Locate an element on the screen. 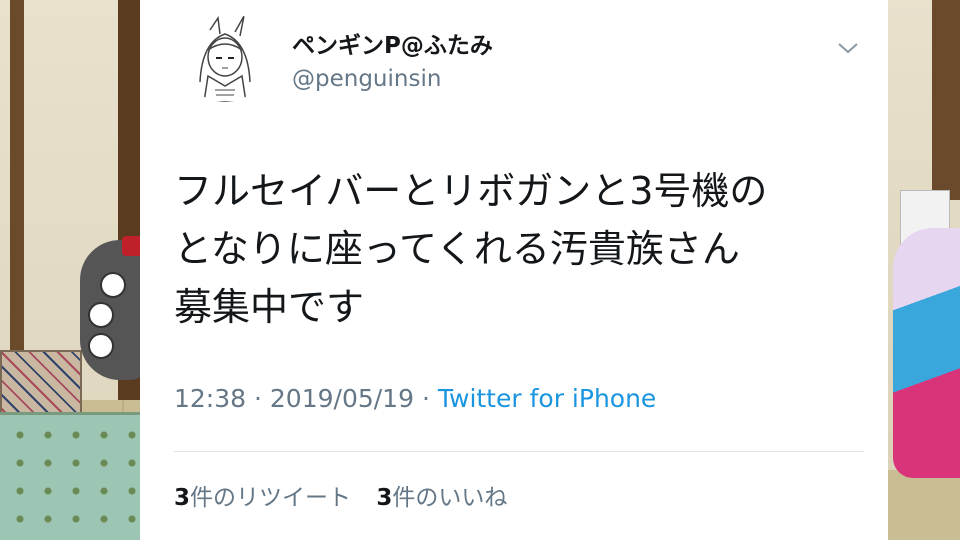 Image resolution: width=960 pixels, height=540 pixels. user-handle: @penguinsin is located at coordinates (366, 79).